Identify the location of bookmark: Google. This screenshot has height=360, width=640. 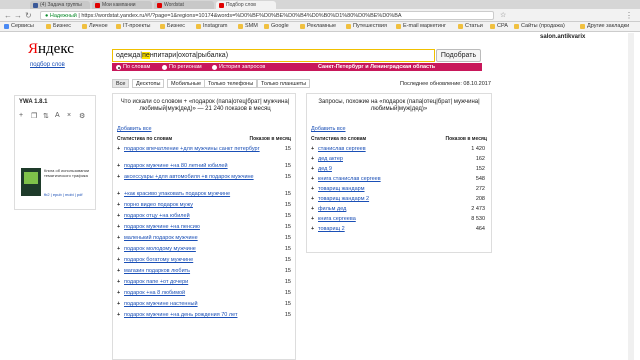
(276, 26).